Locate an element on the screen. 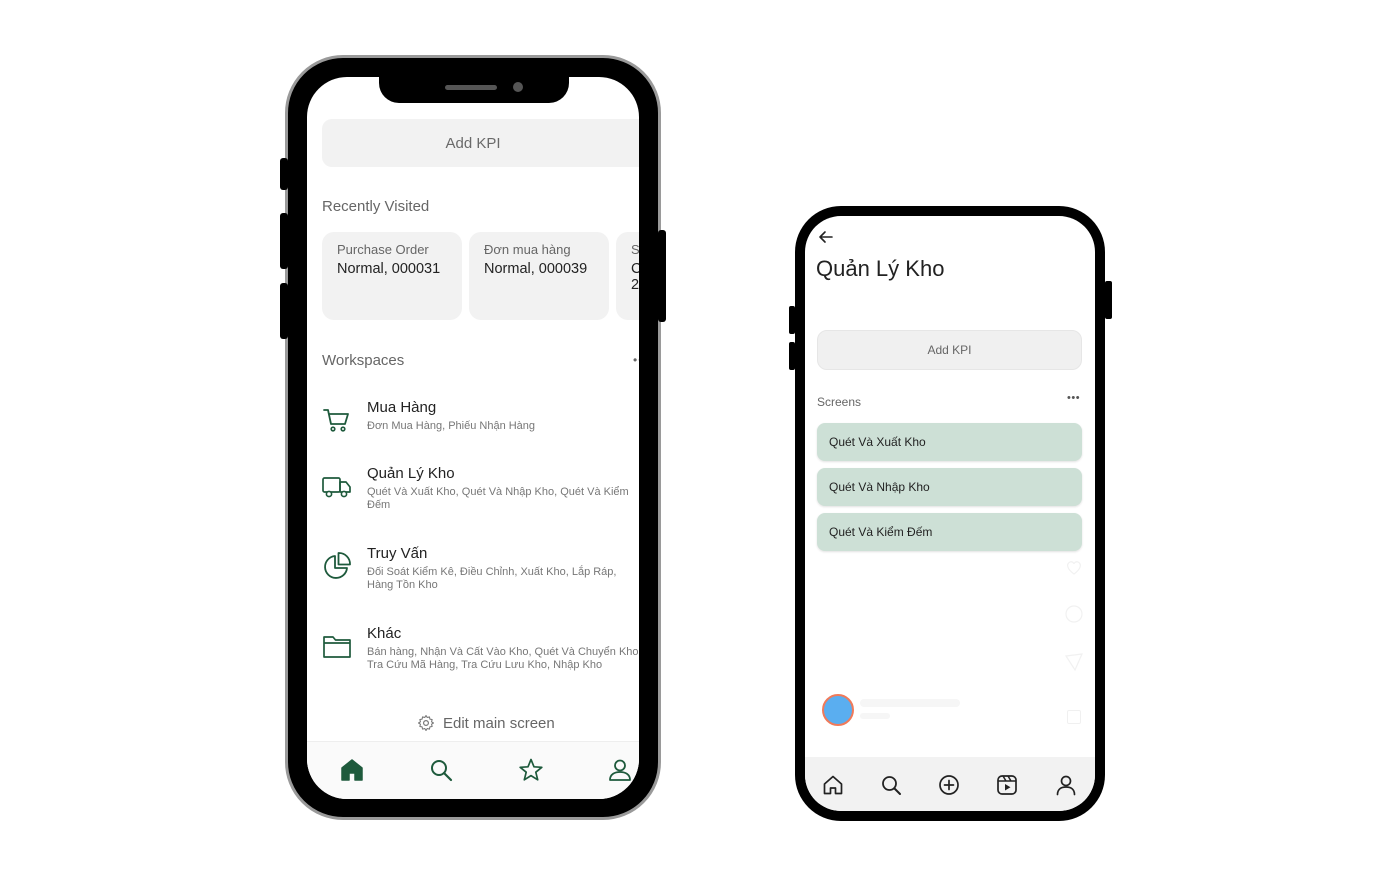 This screenshot has width=1400, height=875. page-title: Quản Lý Kho is located at coordinates (880, 268).